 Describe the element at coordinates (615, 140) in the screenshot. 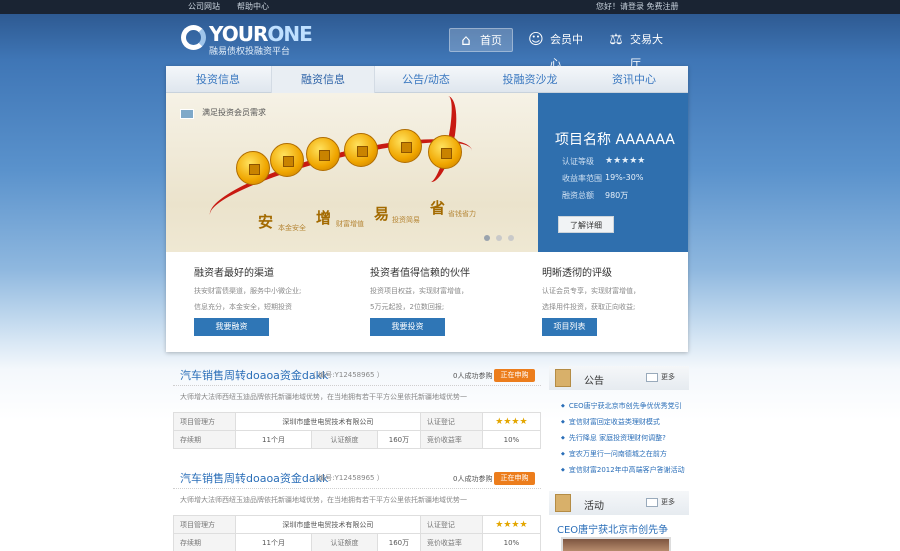

I see `project-name: 项目名称 AAAAAA` at that location.